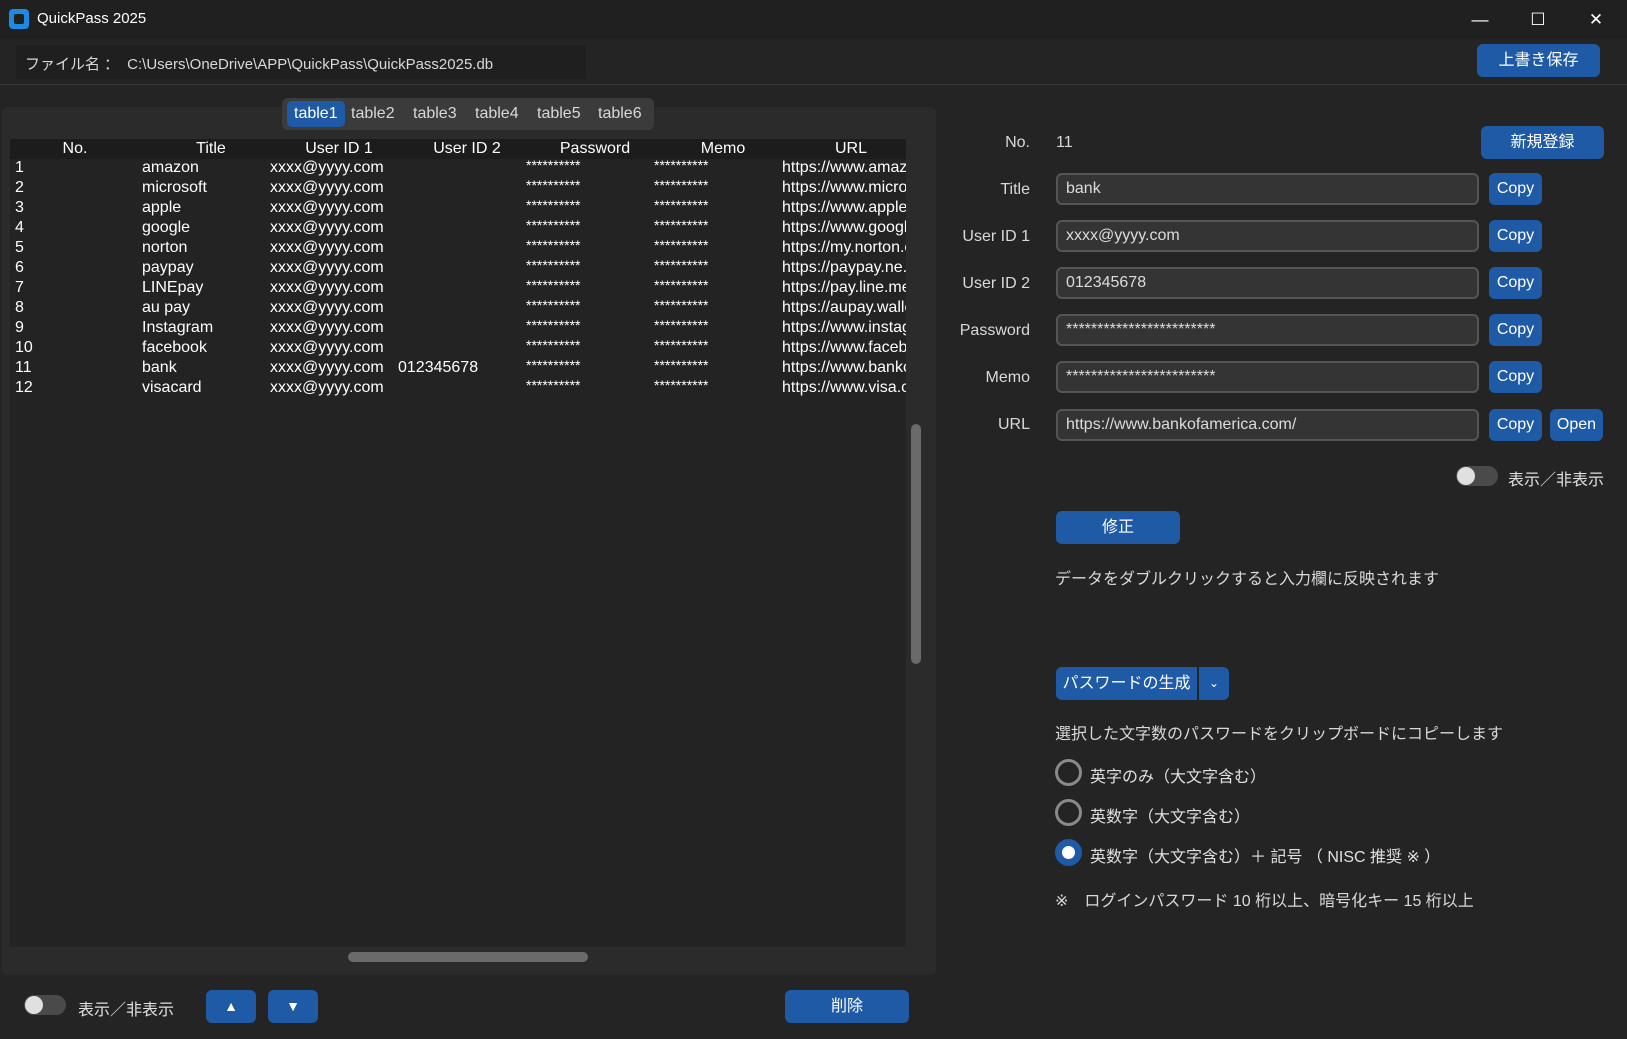  What do you see at coordinates (211, 149) in the screenshot?
I see `column-header-title: Title` at bounding box center [211, 149].